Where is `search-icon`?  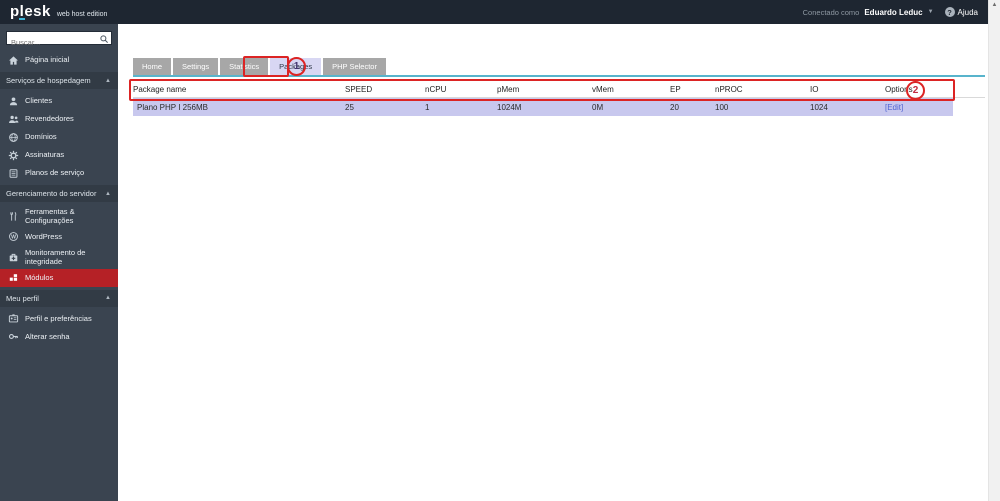
search-icon is located at coordinates (104, 38).